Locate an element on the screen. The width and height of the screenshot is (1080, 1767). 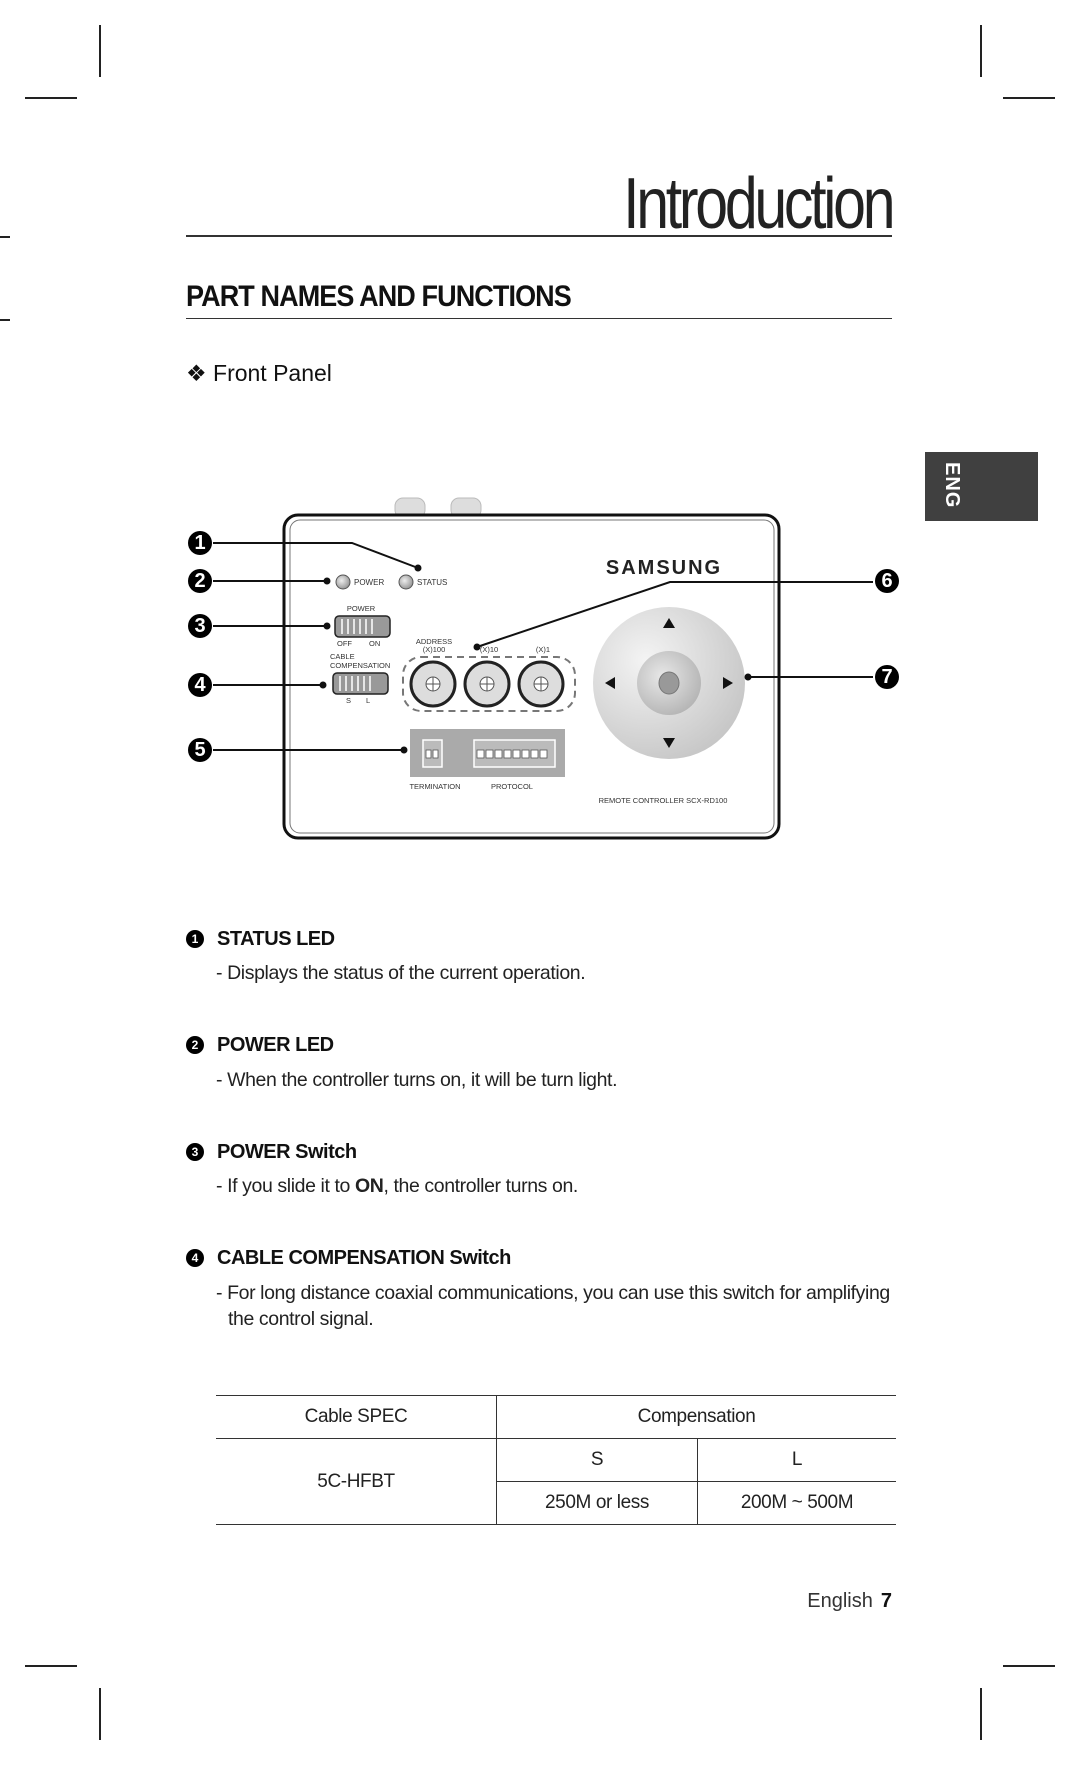
item-heading: 4 CABLE COMPENSATION Switch is located at coordinates (348, 1258).